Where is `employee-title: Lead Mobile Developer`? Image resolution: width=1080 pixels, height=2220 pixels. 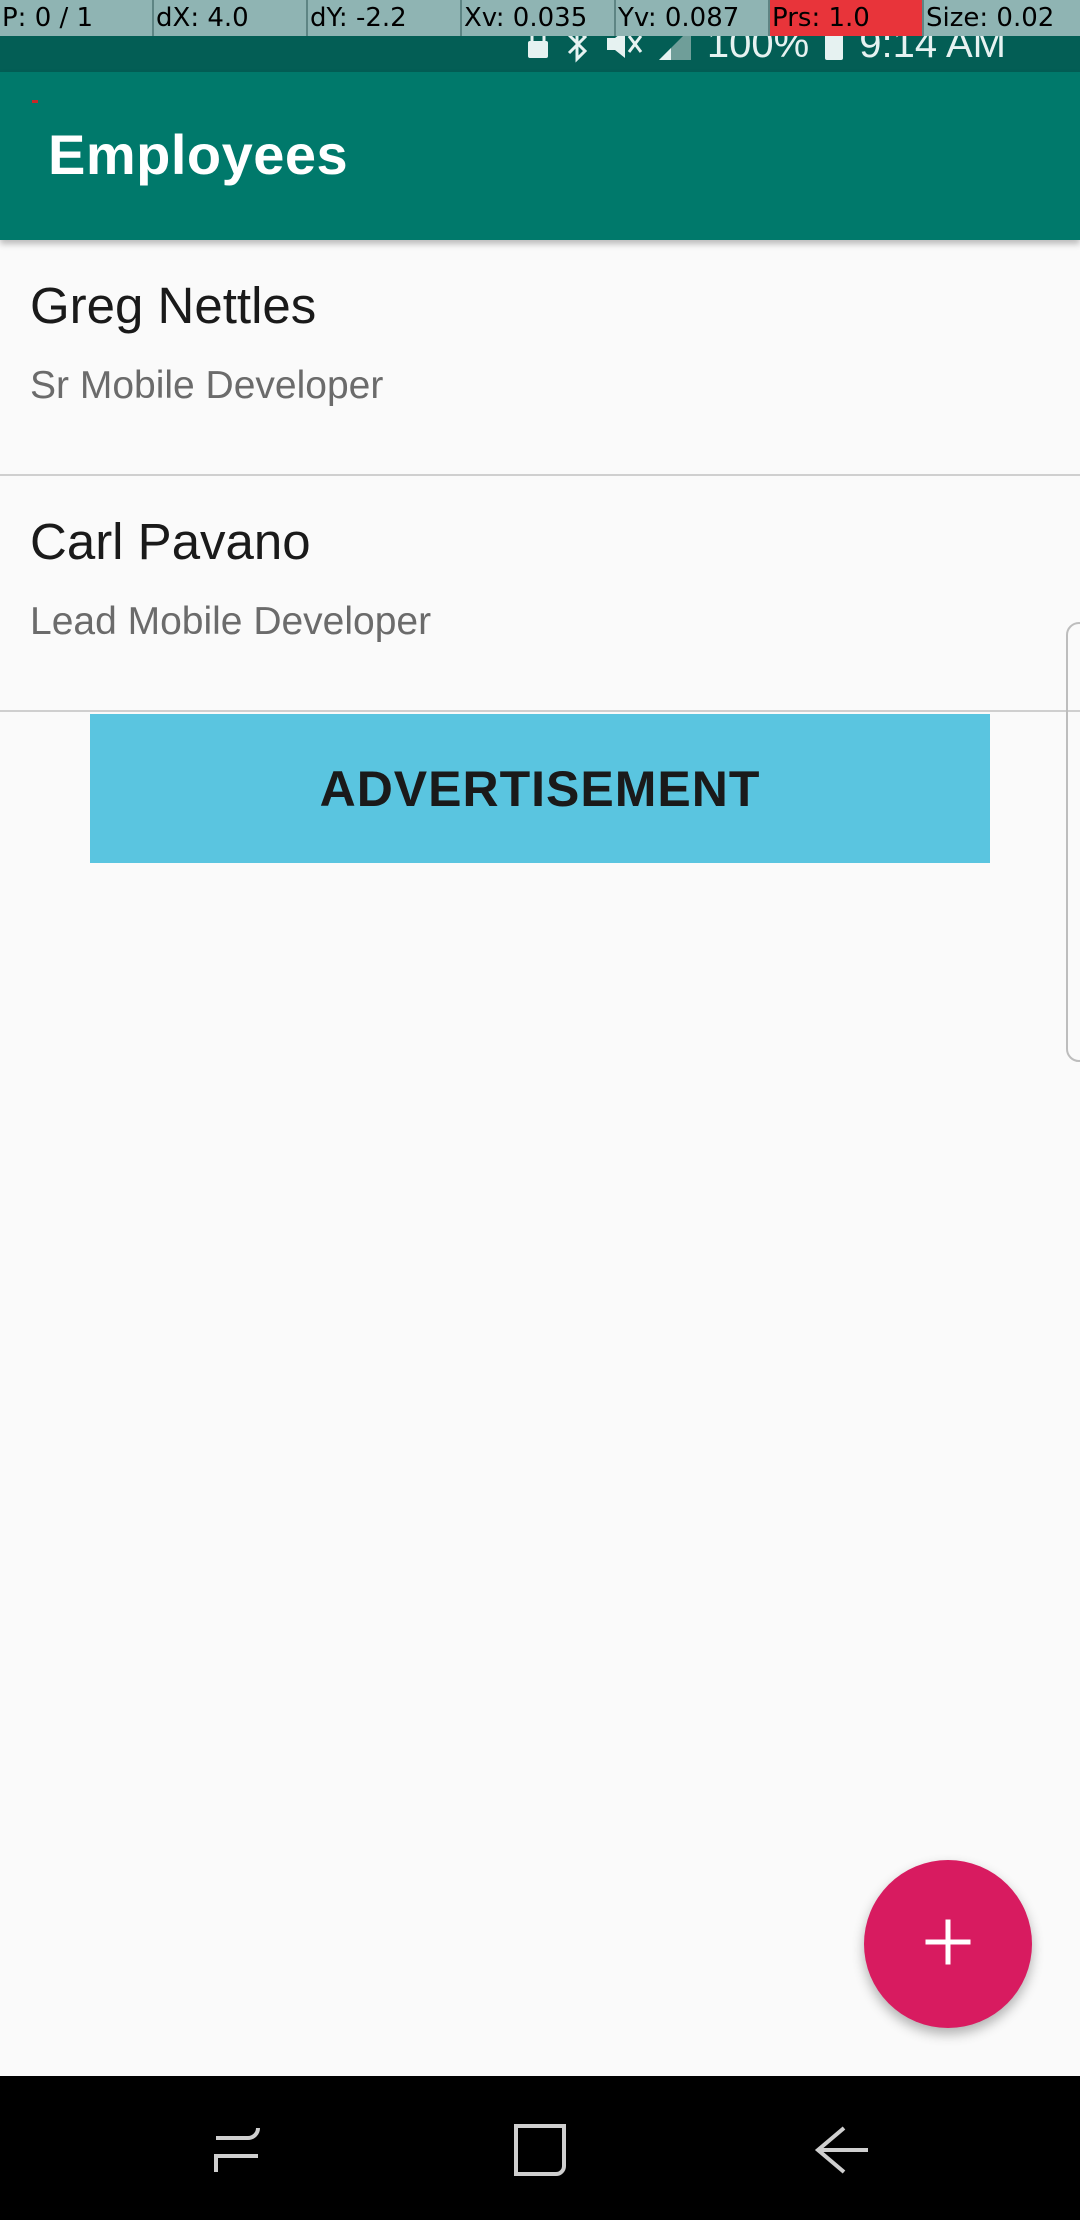
employee-title: Lead Mobile Developer is located at coordinates (231, 621).